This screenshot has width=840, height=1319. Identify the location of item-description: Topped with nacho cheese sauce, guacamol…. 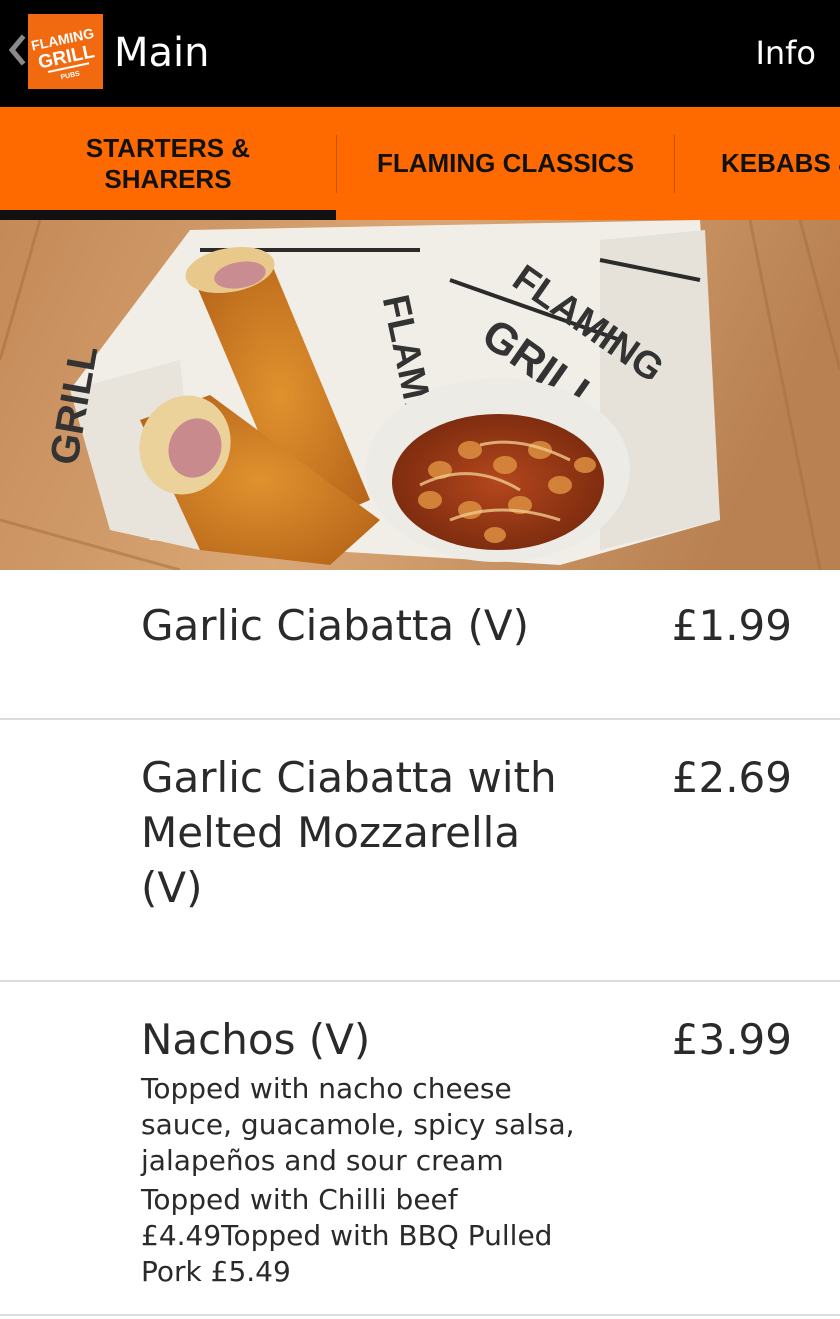
(358, 1124).